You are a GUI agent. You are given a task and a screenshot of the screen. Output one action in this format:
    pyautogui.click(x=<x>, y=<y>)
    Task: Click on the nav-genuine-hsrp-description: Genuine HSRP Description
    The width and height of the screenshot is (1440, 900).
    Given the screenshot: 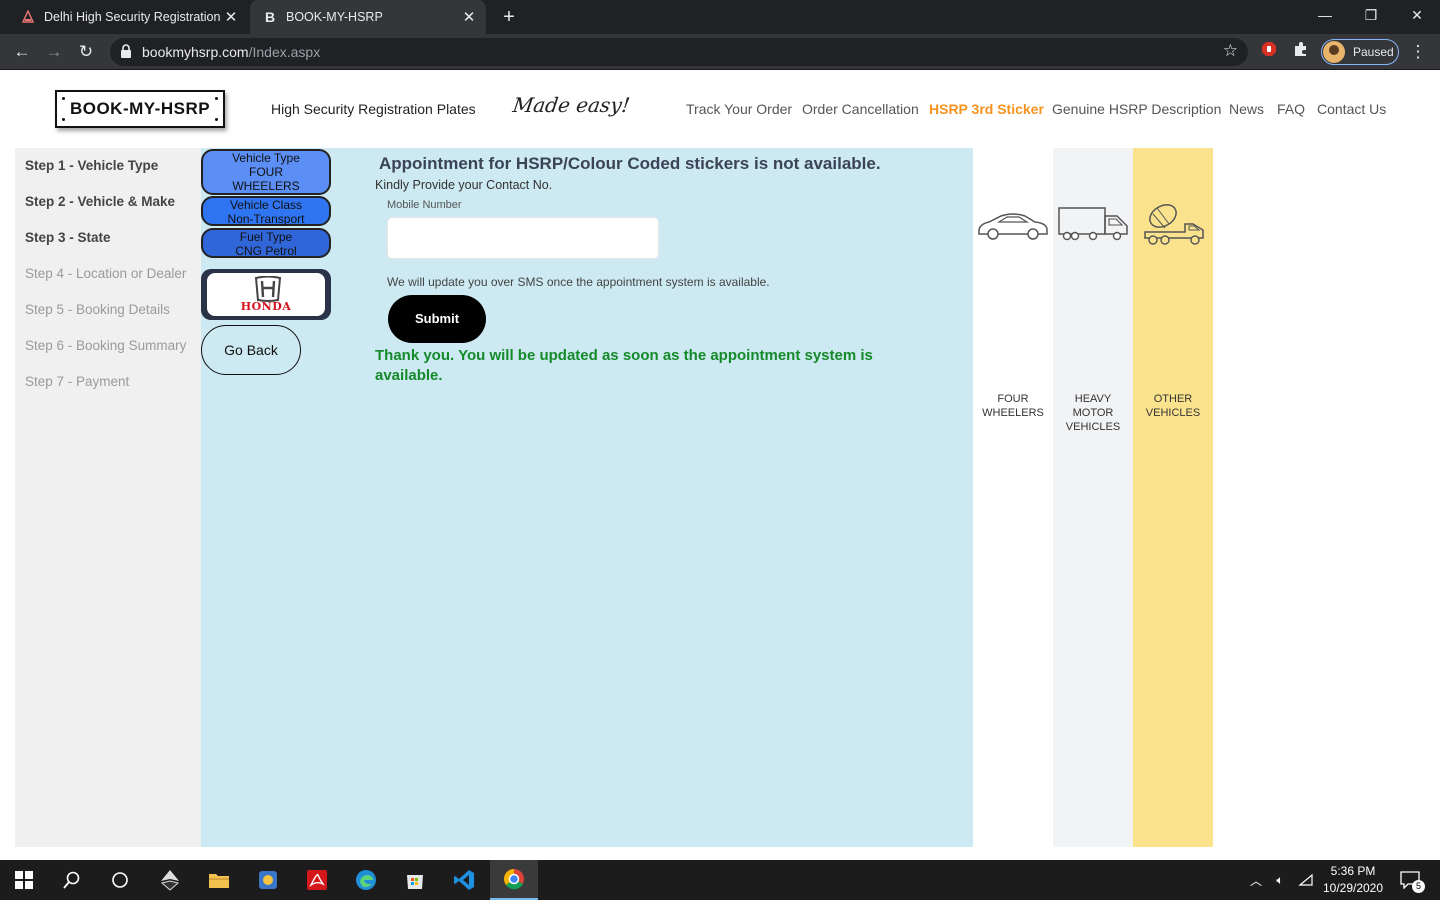 What is the action you would take?
    pyautogui.click(x=1136, y=109)
    